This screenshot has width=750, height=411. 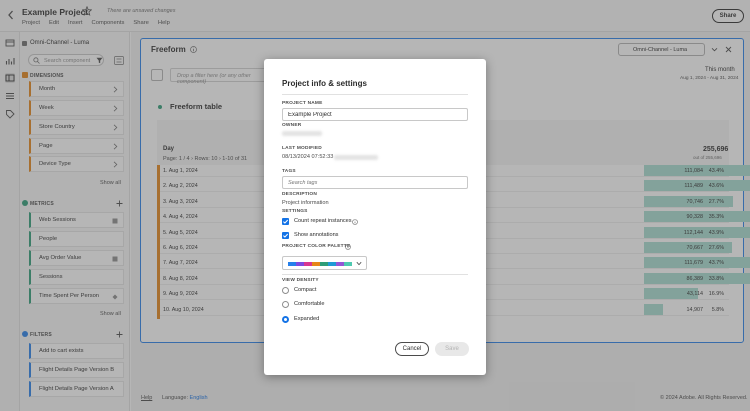 What do you see at coordinates (375, 182) in the screenshot?
I see `tags-search-input` at bounding box center [375, 182].